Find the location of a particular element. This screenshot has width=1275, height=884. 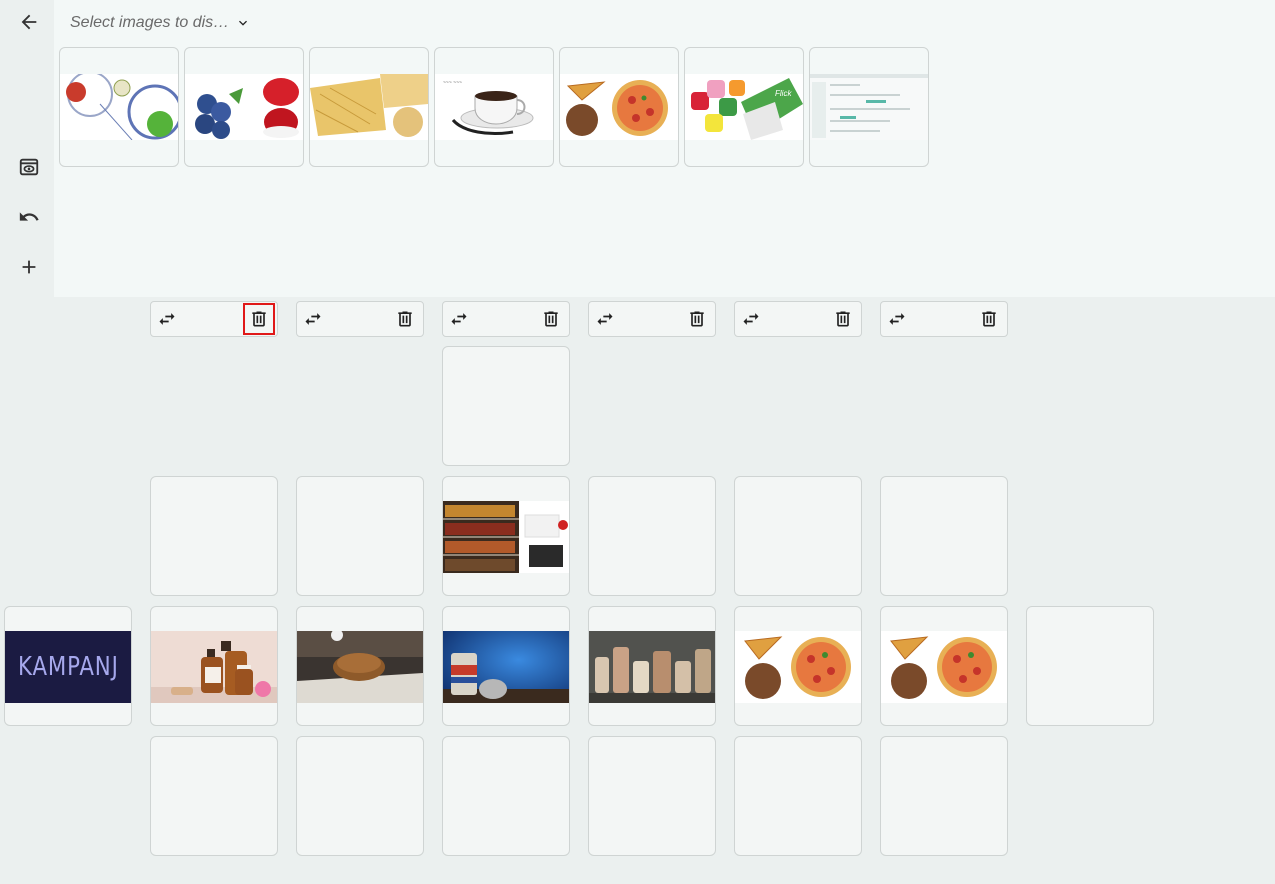

kampanj-text: KAMPANJ is located at coordinates (68, 667).